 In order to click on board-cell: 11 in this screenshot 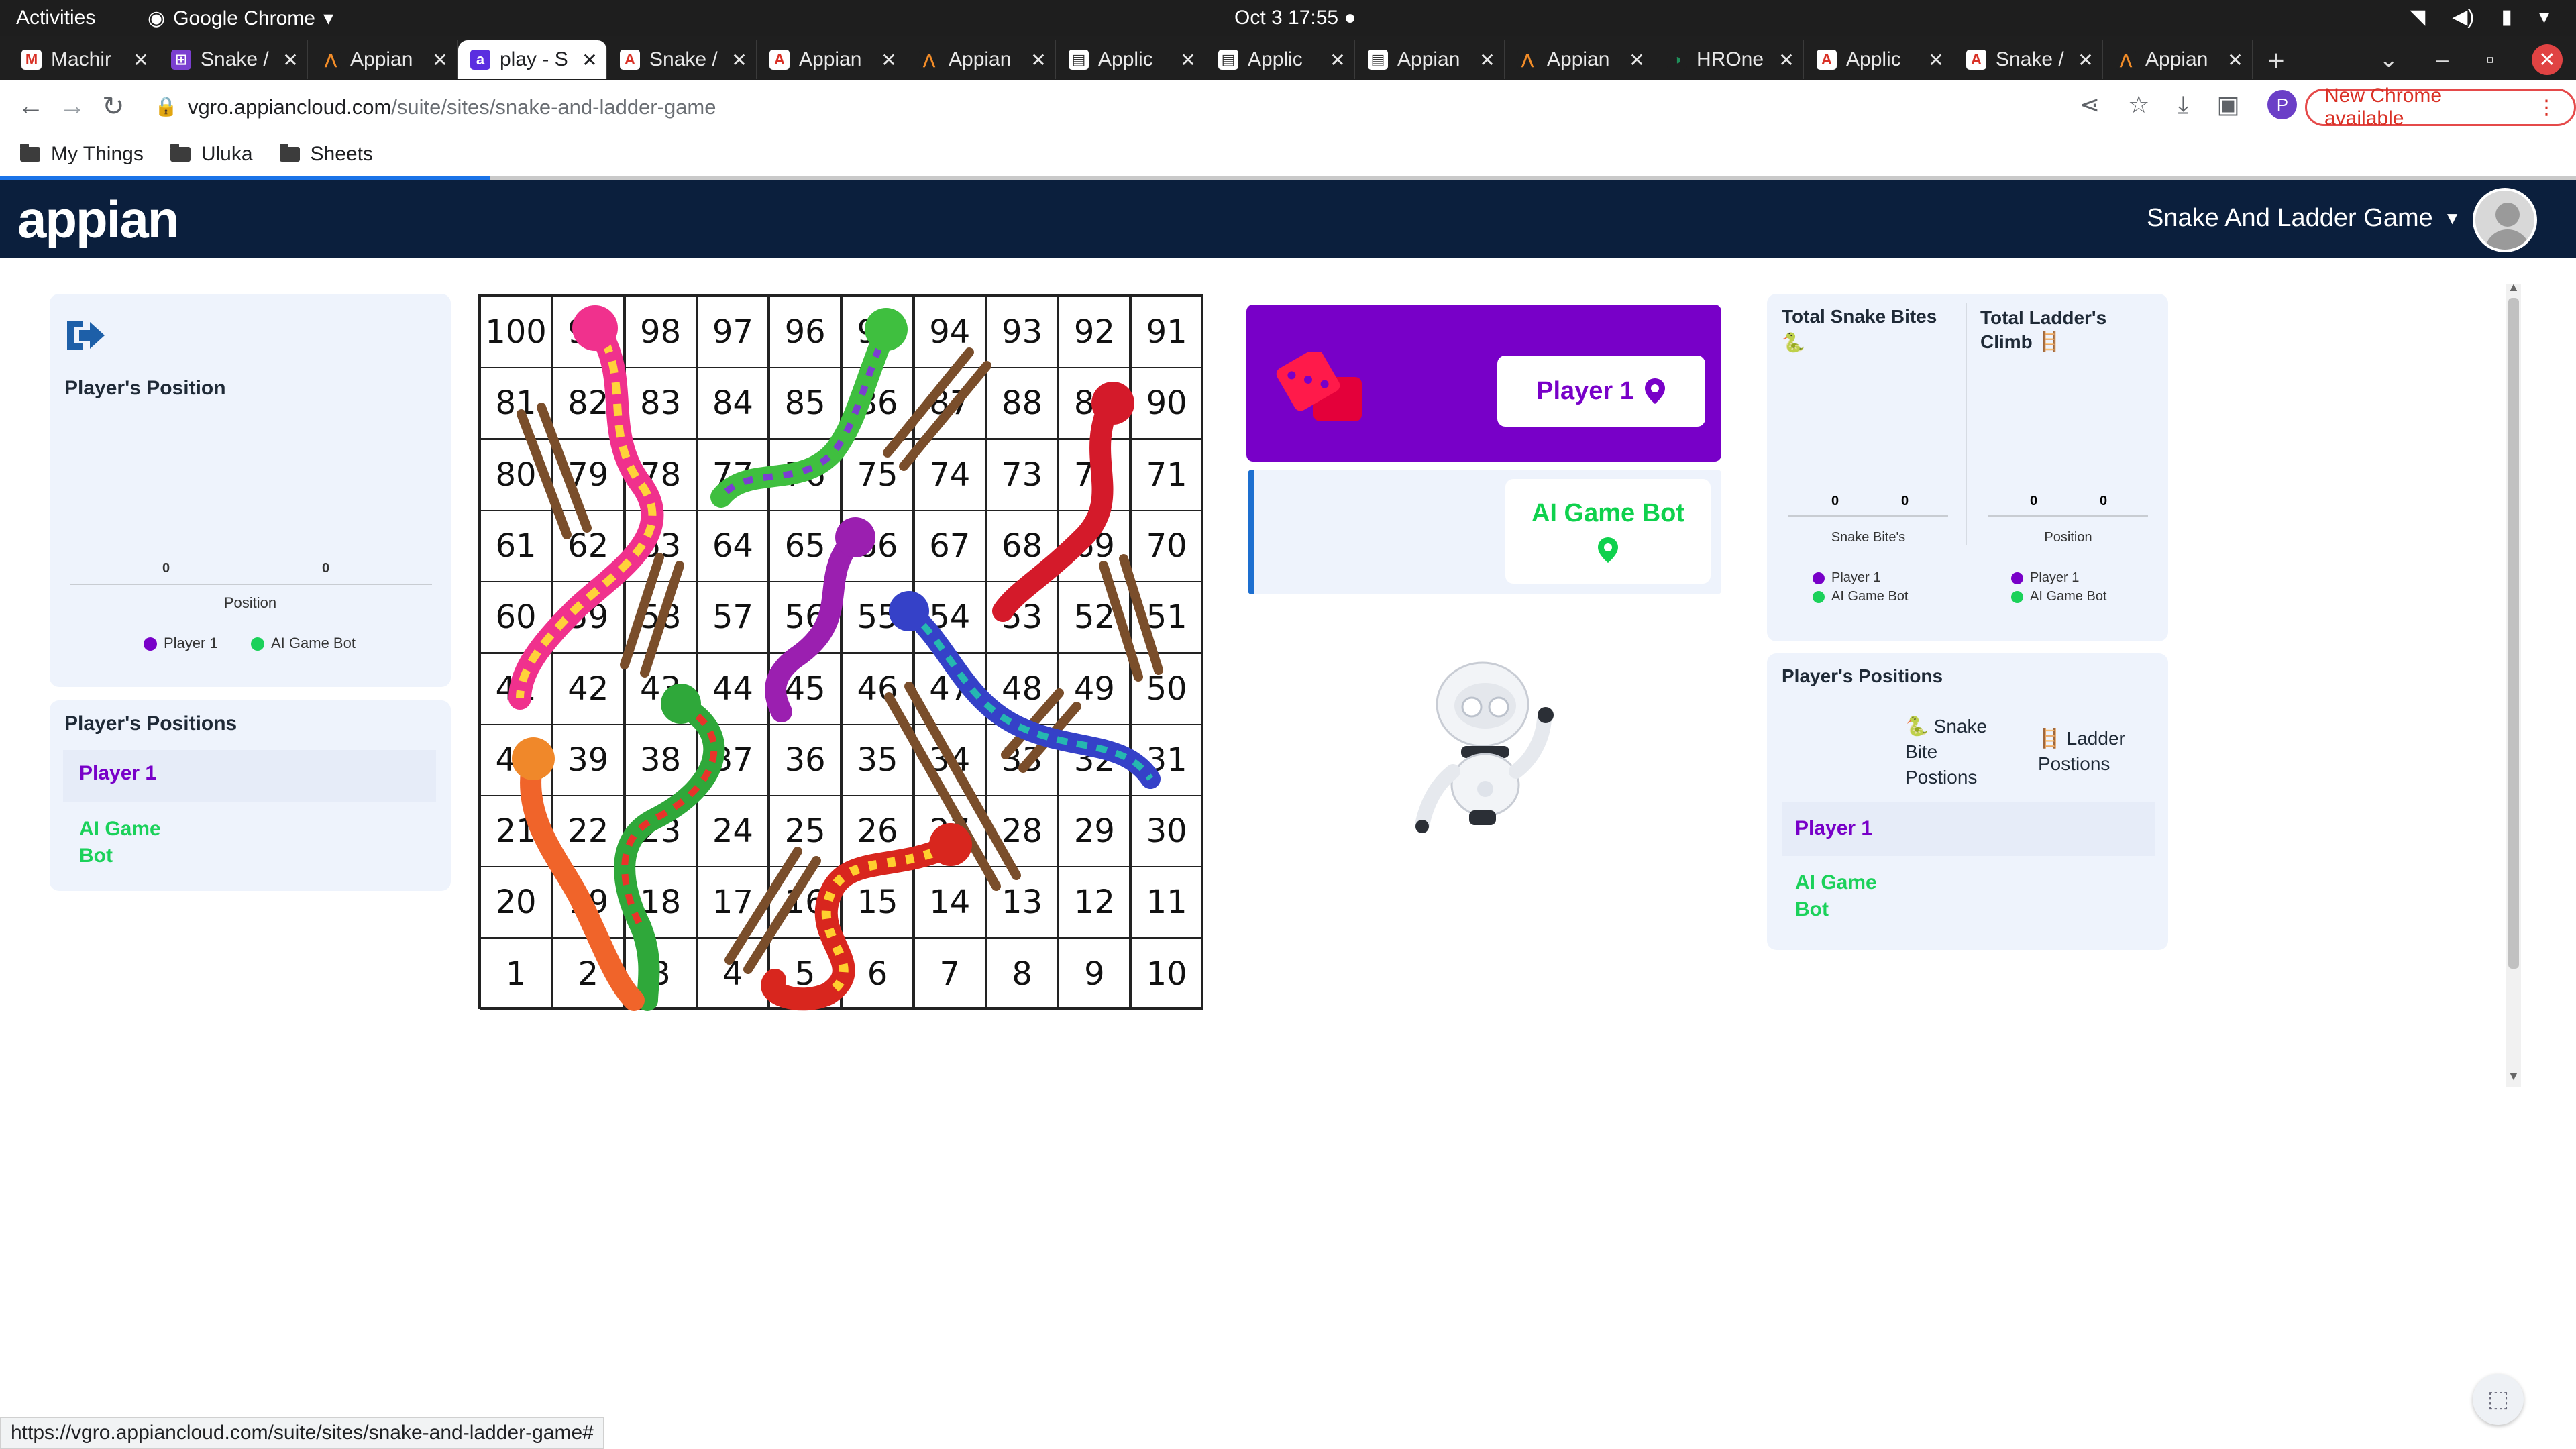, I will do `click(1166, 902)`.